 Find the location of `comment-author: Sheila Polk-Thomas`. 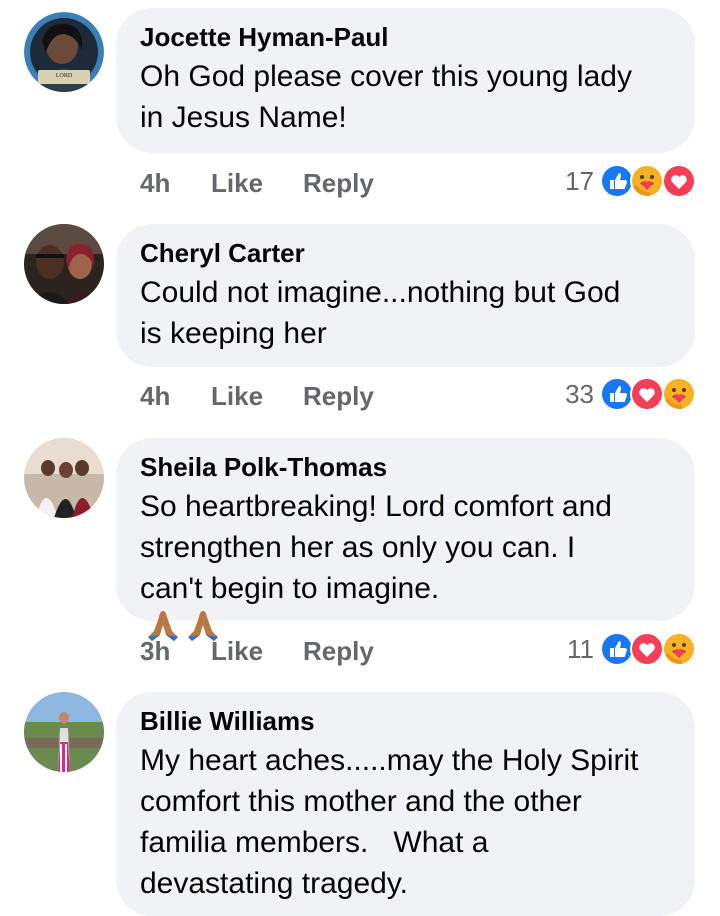

comment-author: Sheila Polk-Thomas is located at coordinates (405, 467).